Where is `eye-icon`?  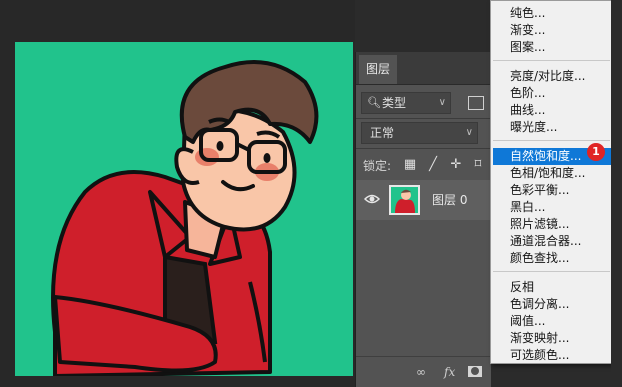
eye-icon is located at coordinates (372, 199).